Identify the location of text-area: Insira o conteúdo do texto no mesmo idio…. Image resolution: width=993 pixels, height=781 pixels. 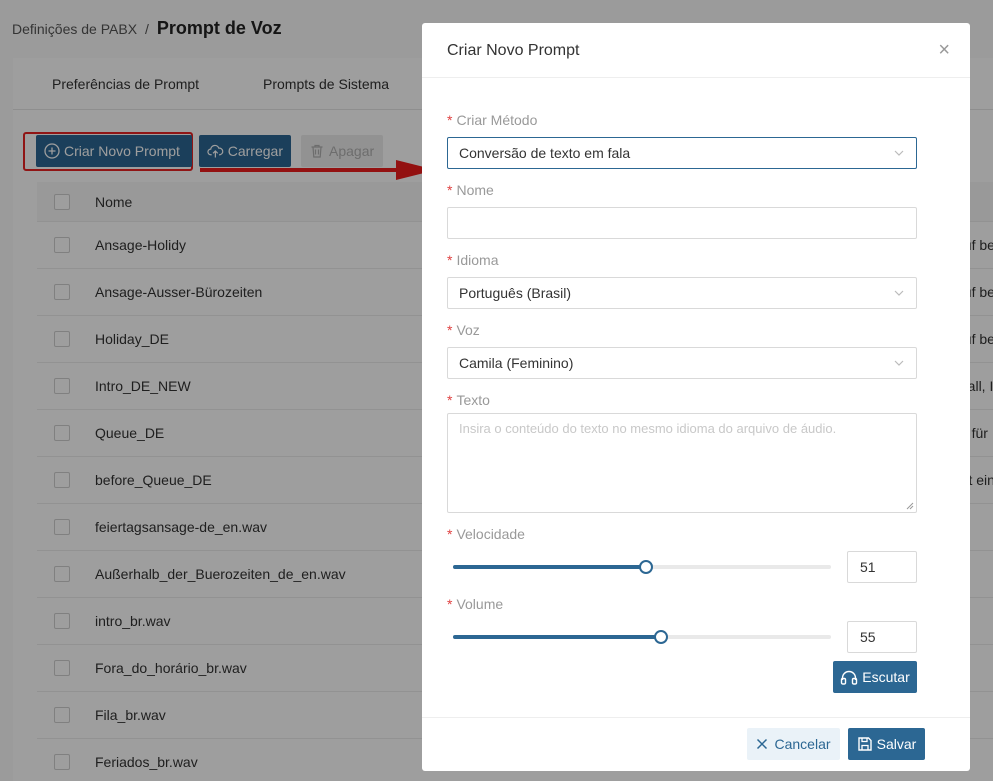
(682, 463).